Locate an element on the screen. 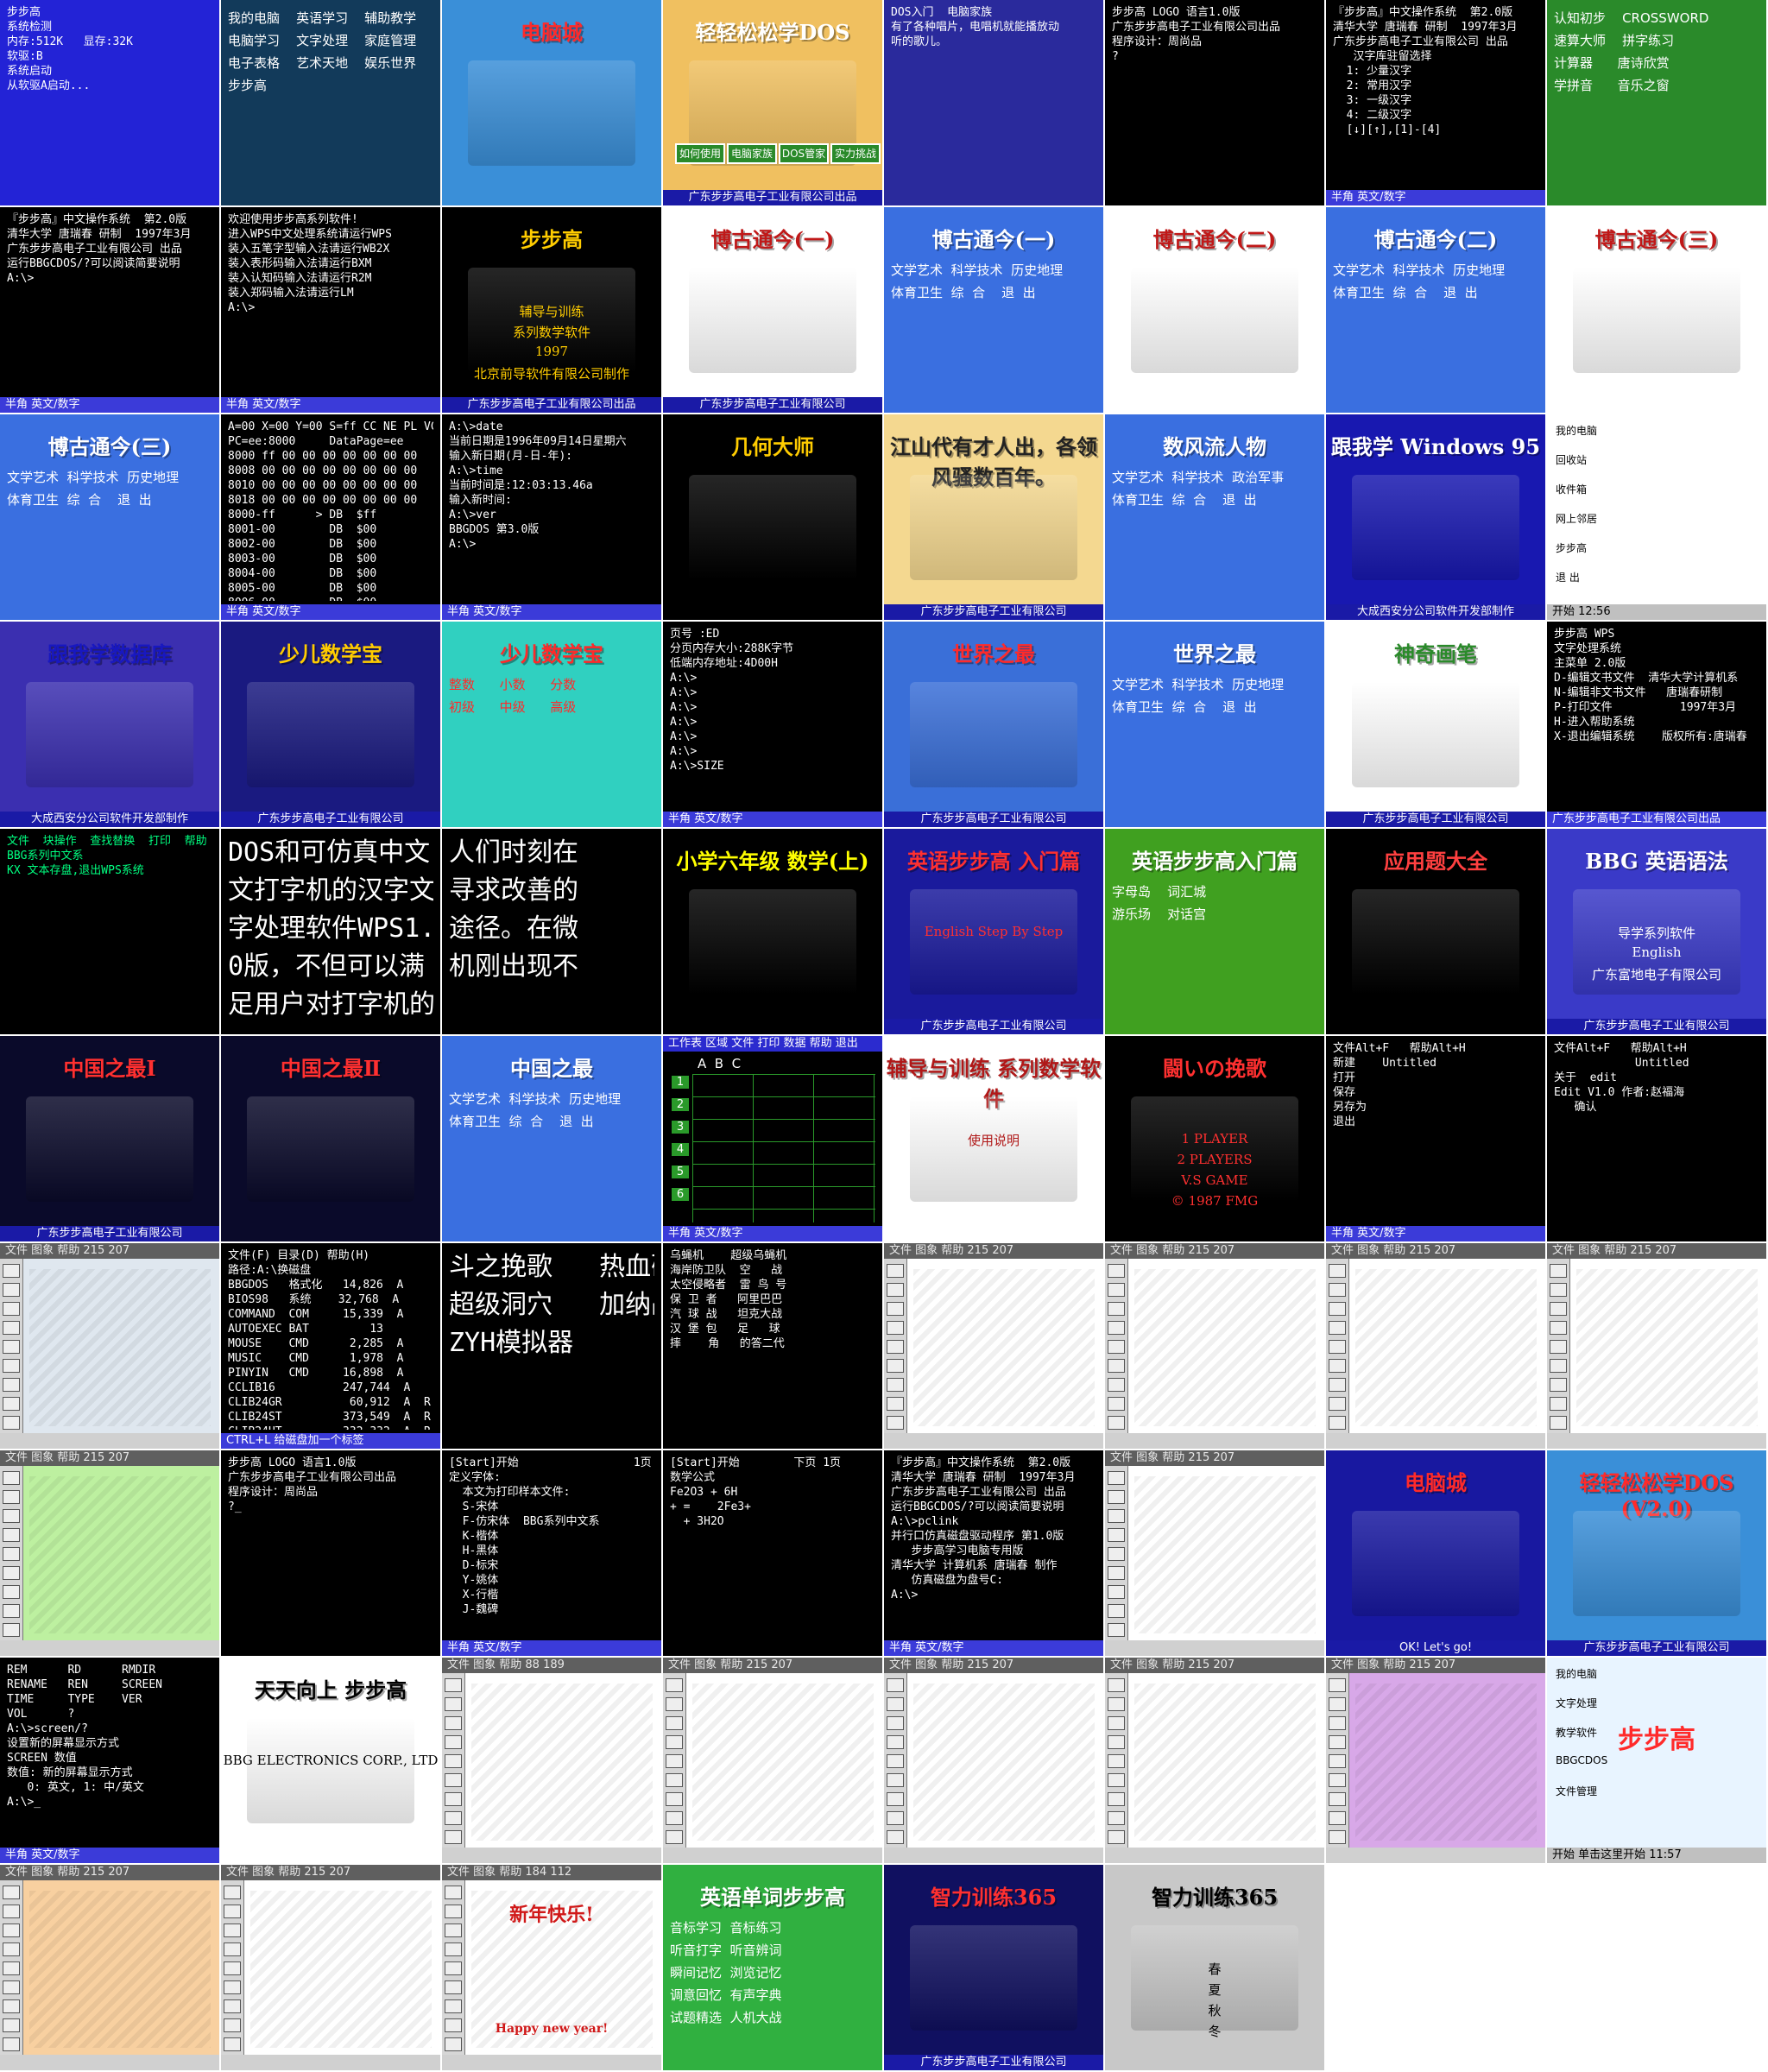  screenshot-tile: 少儿数学宝 广东步步高电子工业有限公司 is located at coordinates (331, 724).